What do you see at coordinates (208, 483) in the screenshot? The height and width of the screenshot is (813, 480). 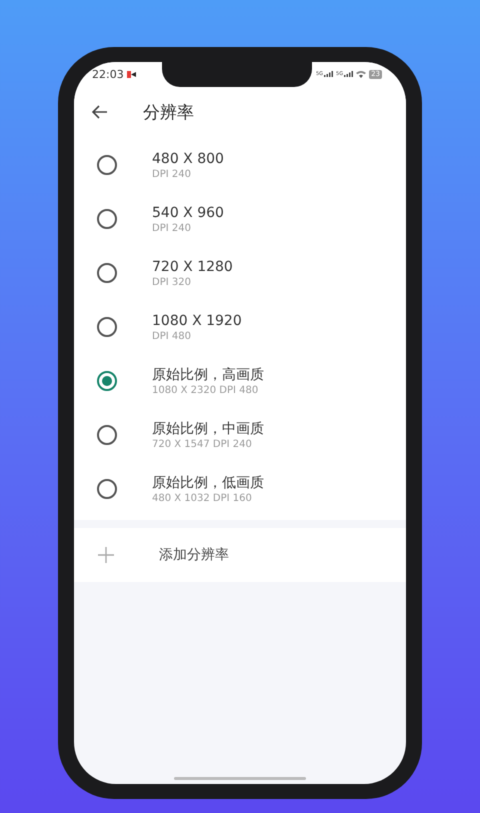 I see `option-label: 原始比例，低画质` at bounding box center [208, 483].